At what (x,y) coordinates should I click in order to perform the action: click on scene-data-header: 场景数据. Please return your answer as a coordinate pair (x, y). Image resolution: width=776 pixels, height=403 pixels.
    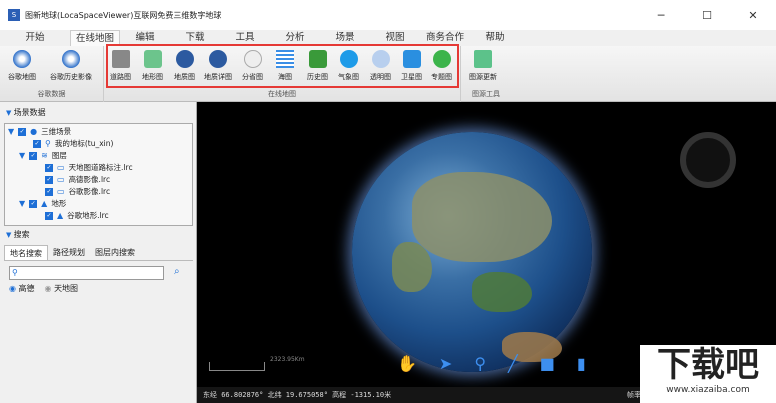
    Looking at the image, I should click on (26, 112).